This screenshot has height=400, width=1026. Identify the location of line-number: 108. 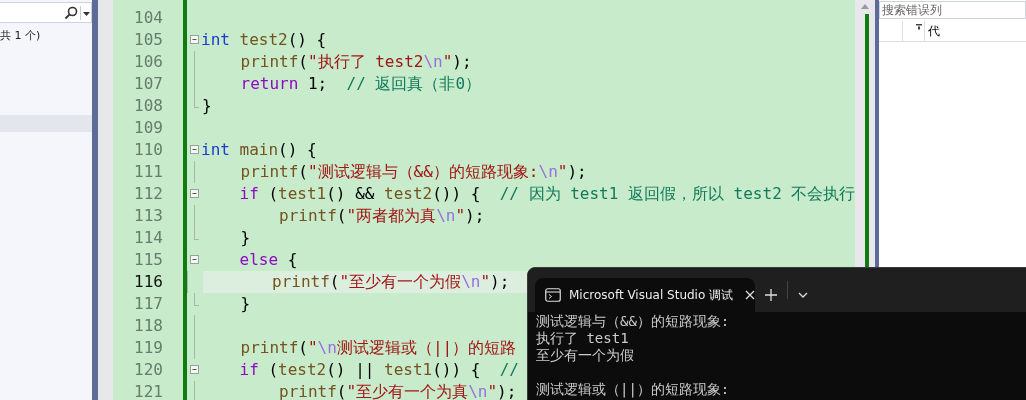
(148, 106).